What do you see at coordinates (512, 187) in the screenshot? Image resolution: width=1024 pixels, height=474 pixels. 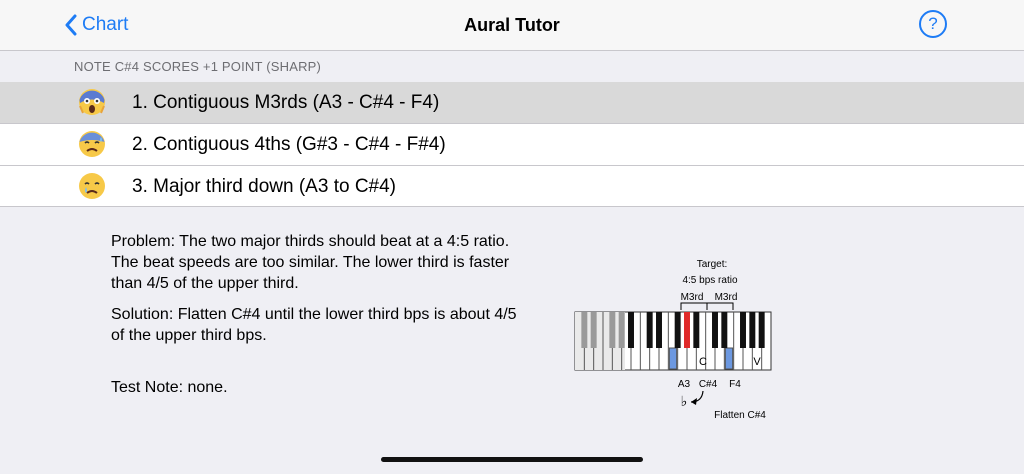 I see `list-item: 3. Major third down (A3 to C#4)` at bounding box center [512, 187].